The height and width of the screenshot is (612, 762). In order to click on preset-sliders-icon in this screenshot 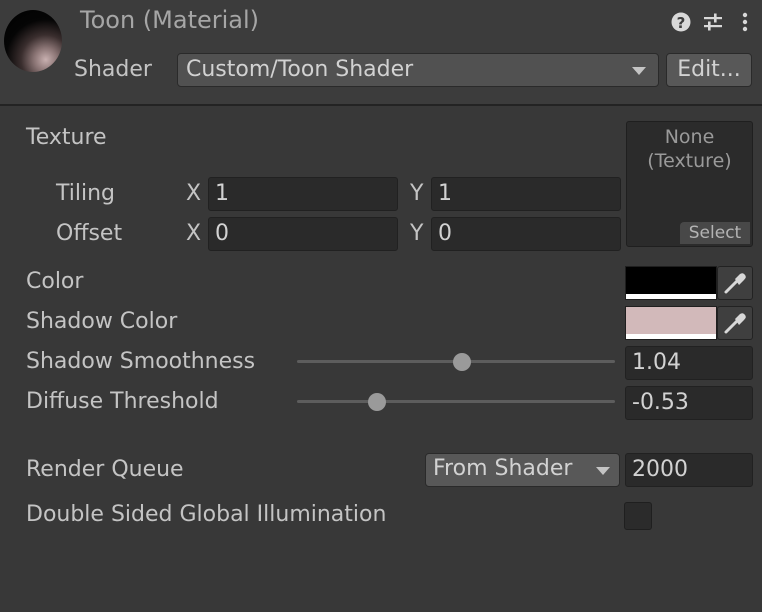, I will do `click(713, 22)`.